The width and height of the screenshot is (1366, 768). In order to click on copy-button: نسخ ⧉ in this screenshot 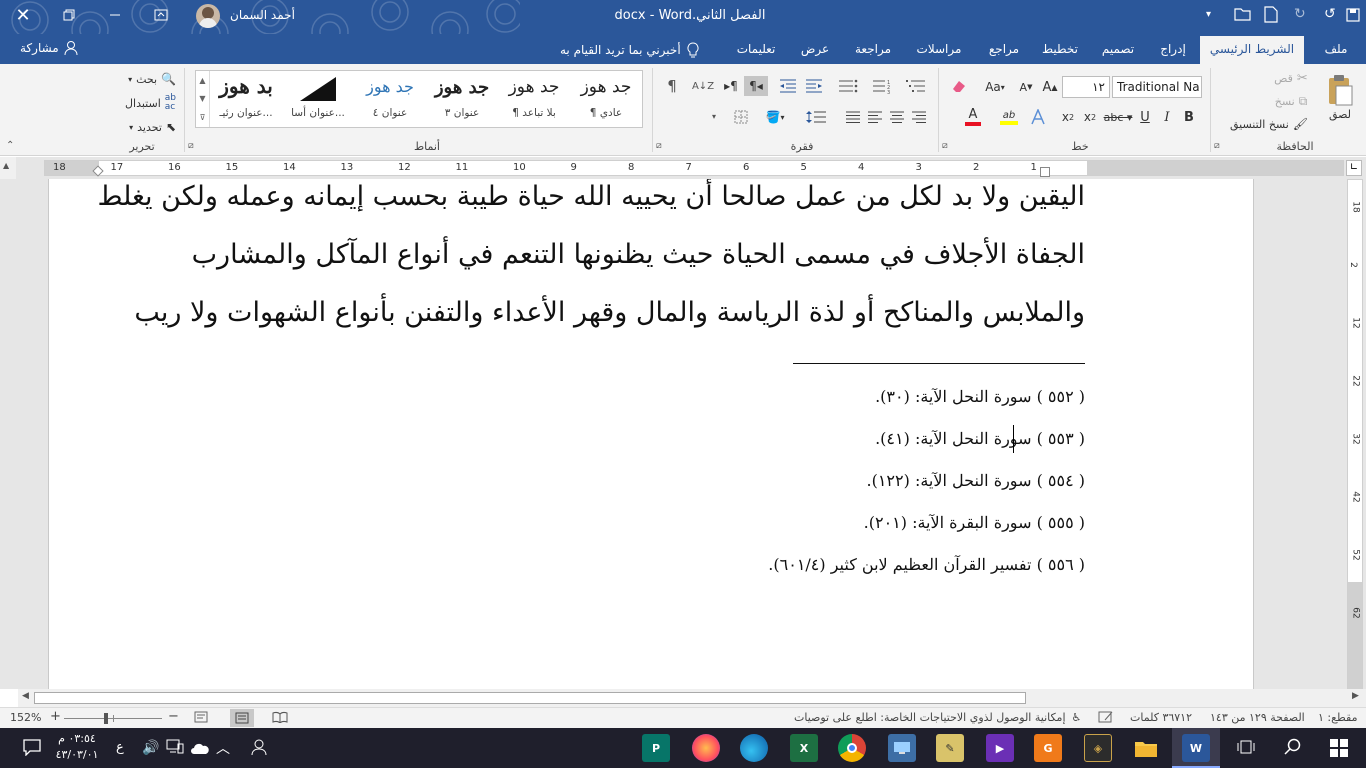, I will do `click(1291, 101)`.